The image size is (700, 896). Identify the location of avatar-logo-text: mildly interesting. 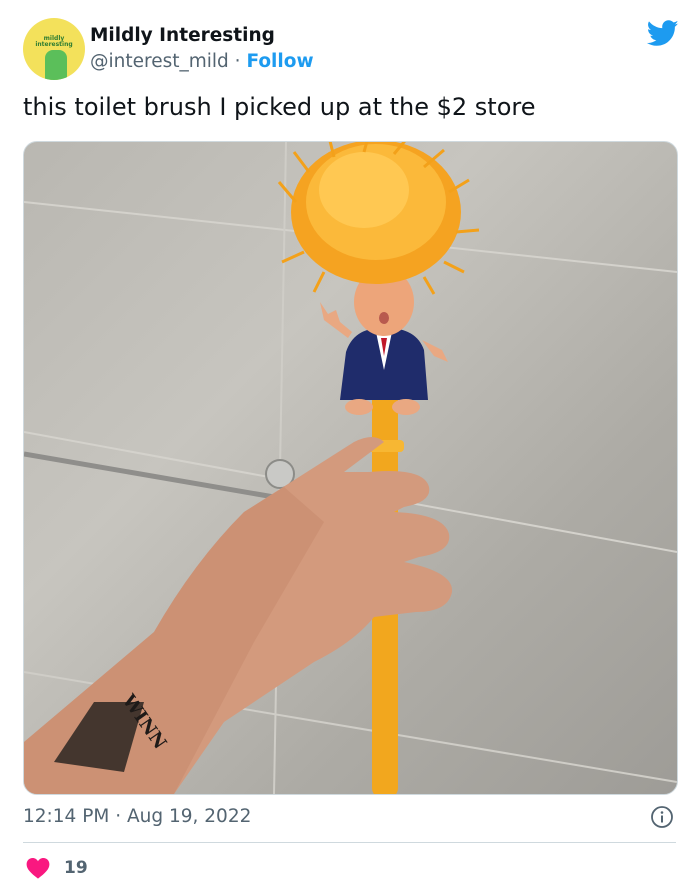
(54, 41).